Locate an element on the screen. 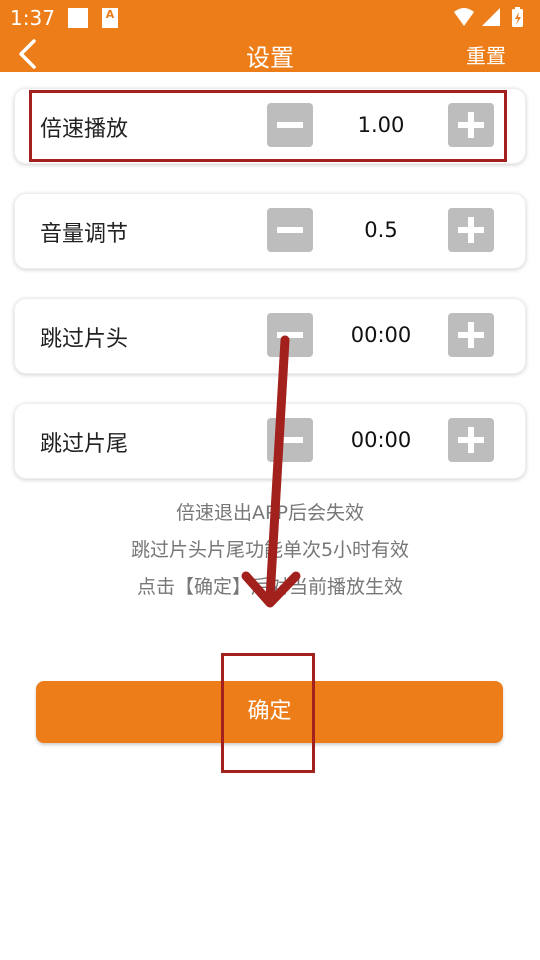 The width and height of the screenshot is (540, 960). setting-value: 0.5 is located at coordinates (381, 230).